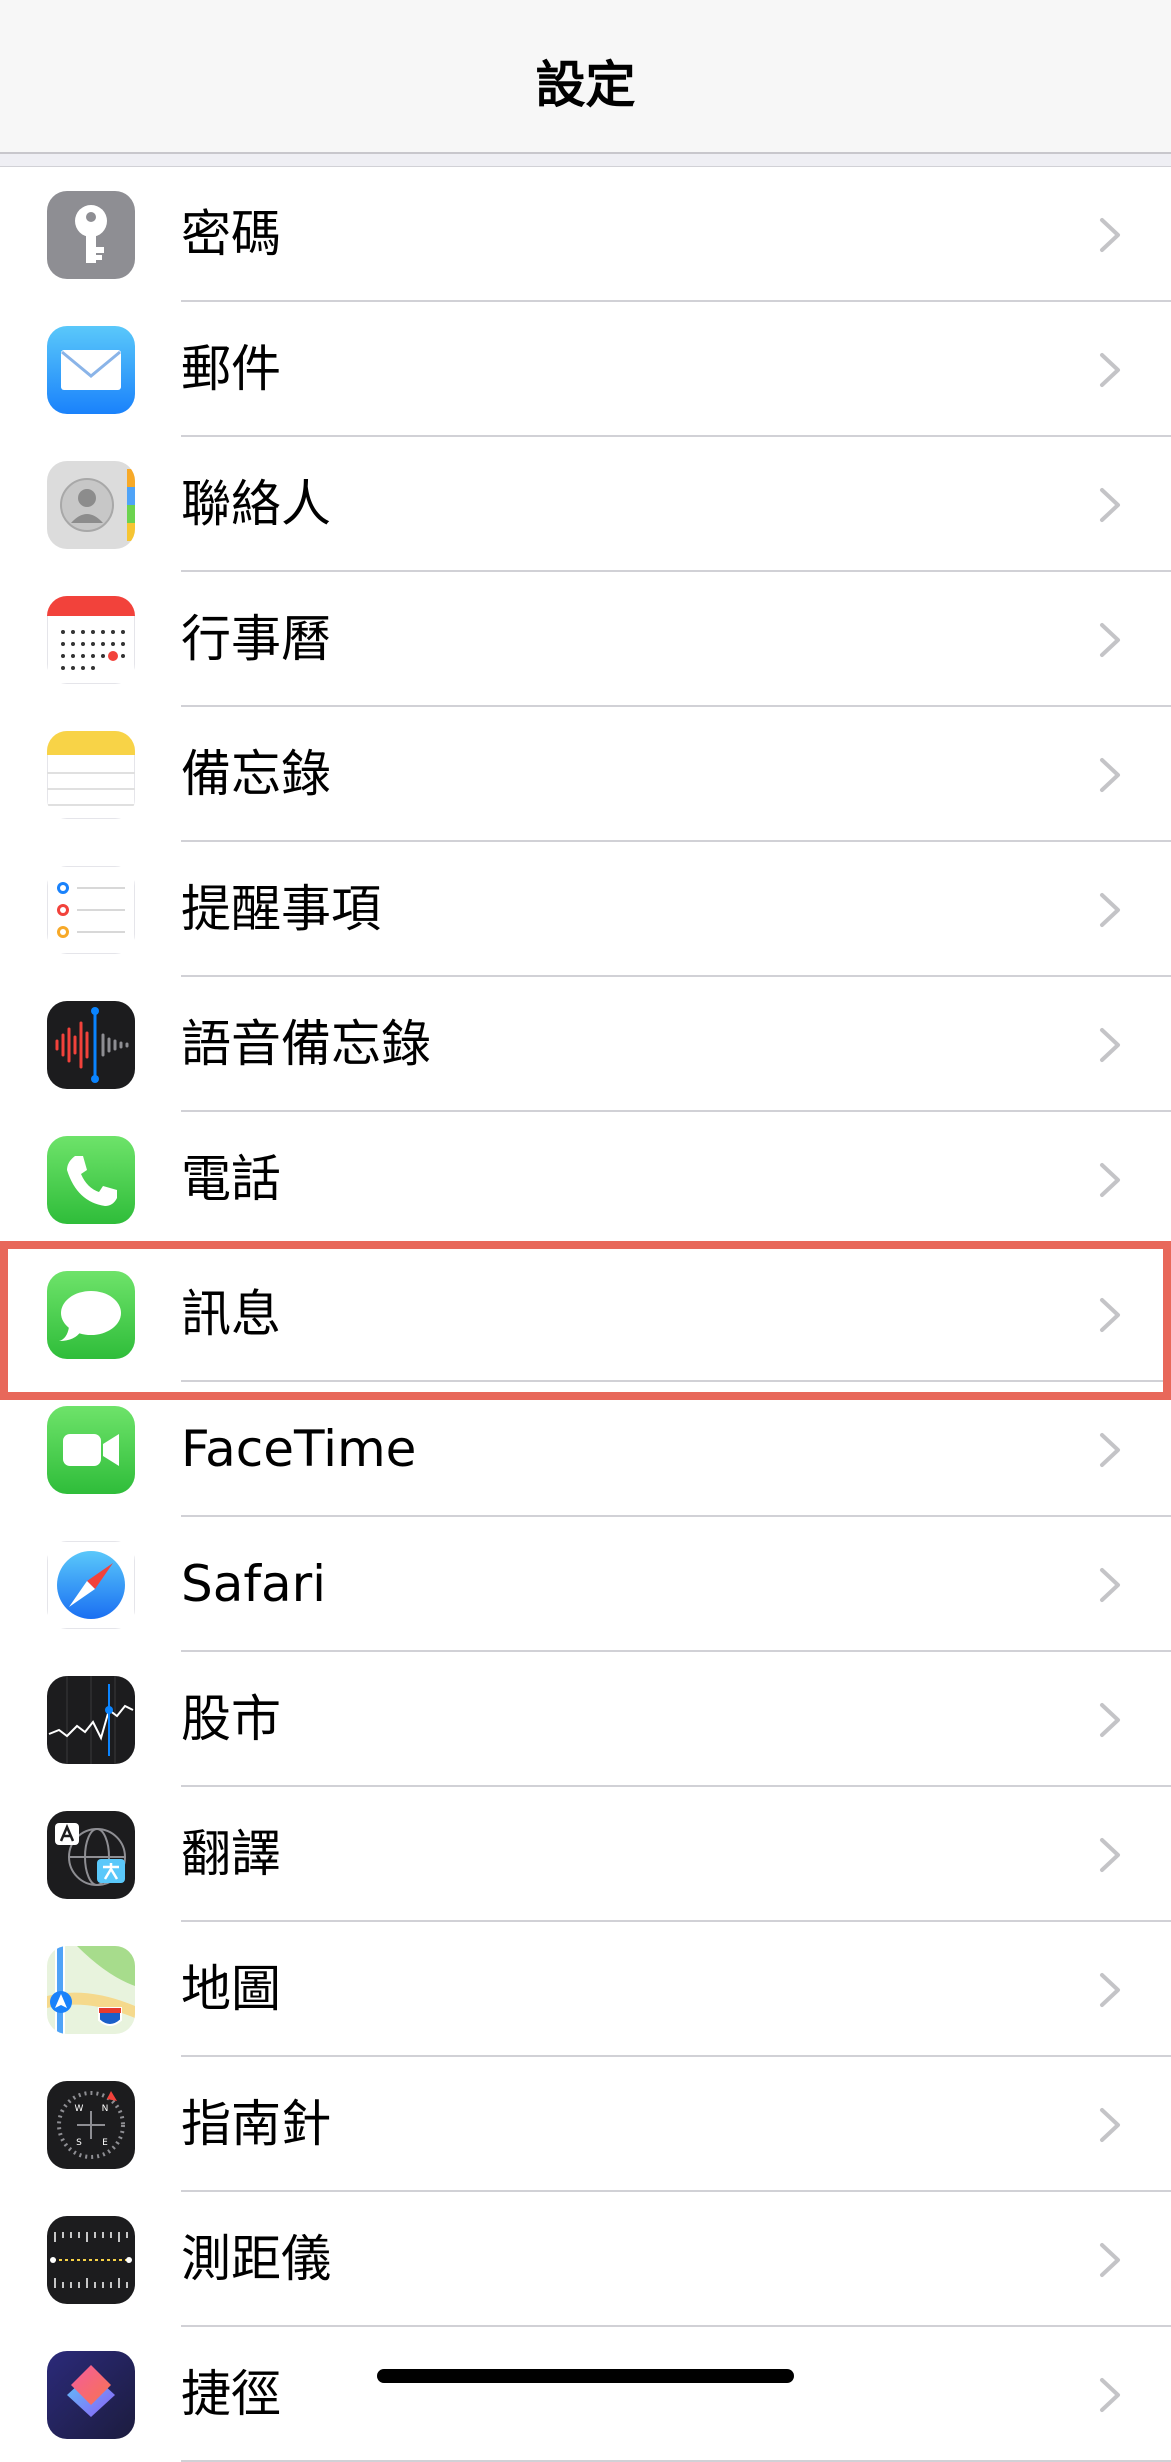  I want to click on page-title: 設定, so click(585, 85).